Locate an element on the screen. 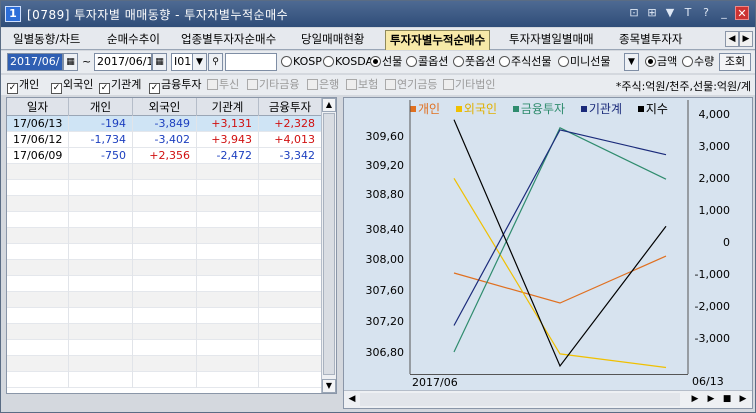 The image size is (756, 413). table-row: 17/06/12 -1,734 -3,402 +3,943 +4,013 is located at coordinates (171, 140).